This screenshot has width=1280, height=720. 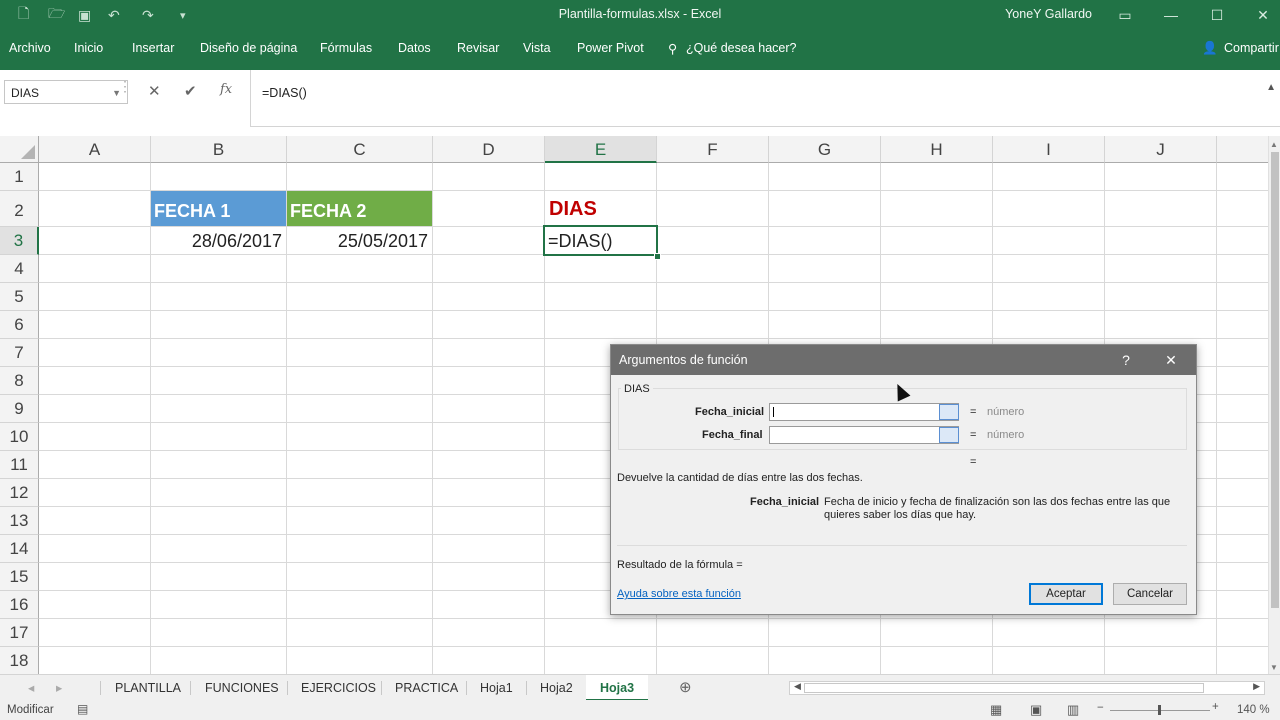 I want to click on close-window-icon: ✕, so click(x=1260, y=15).